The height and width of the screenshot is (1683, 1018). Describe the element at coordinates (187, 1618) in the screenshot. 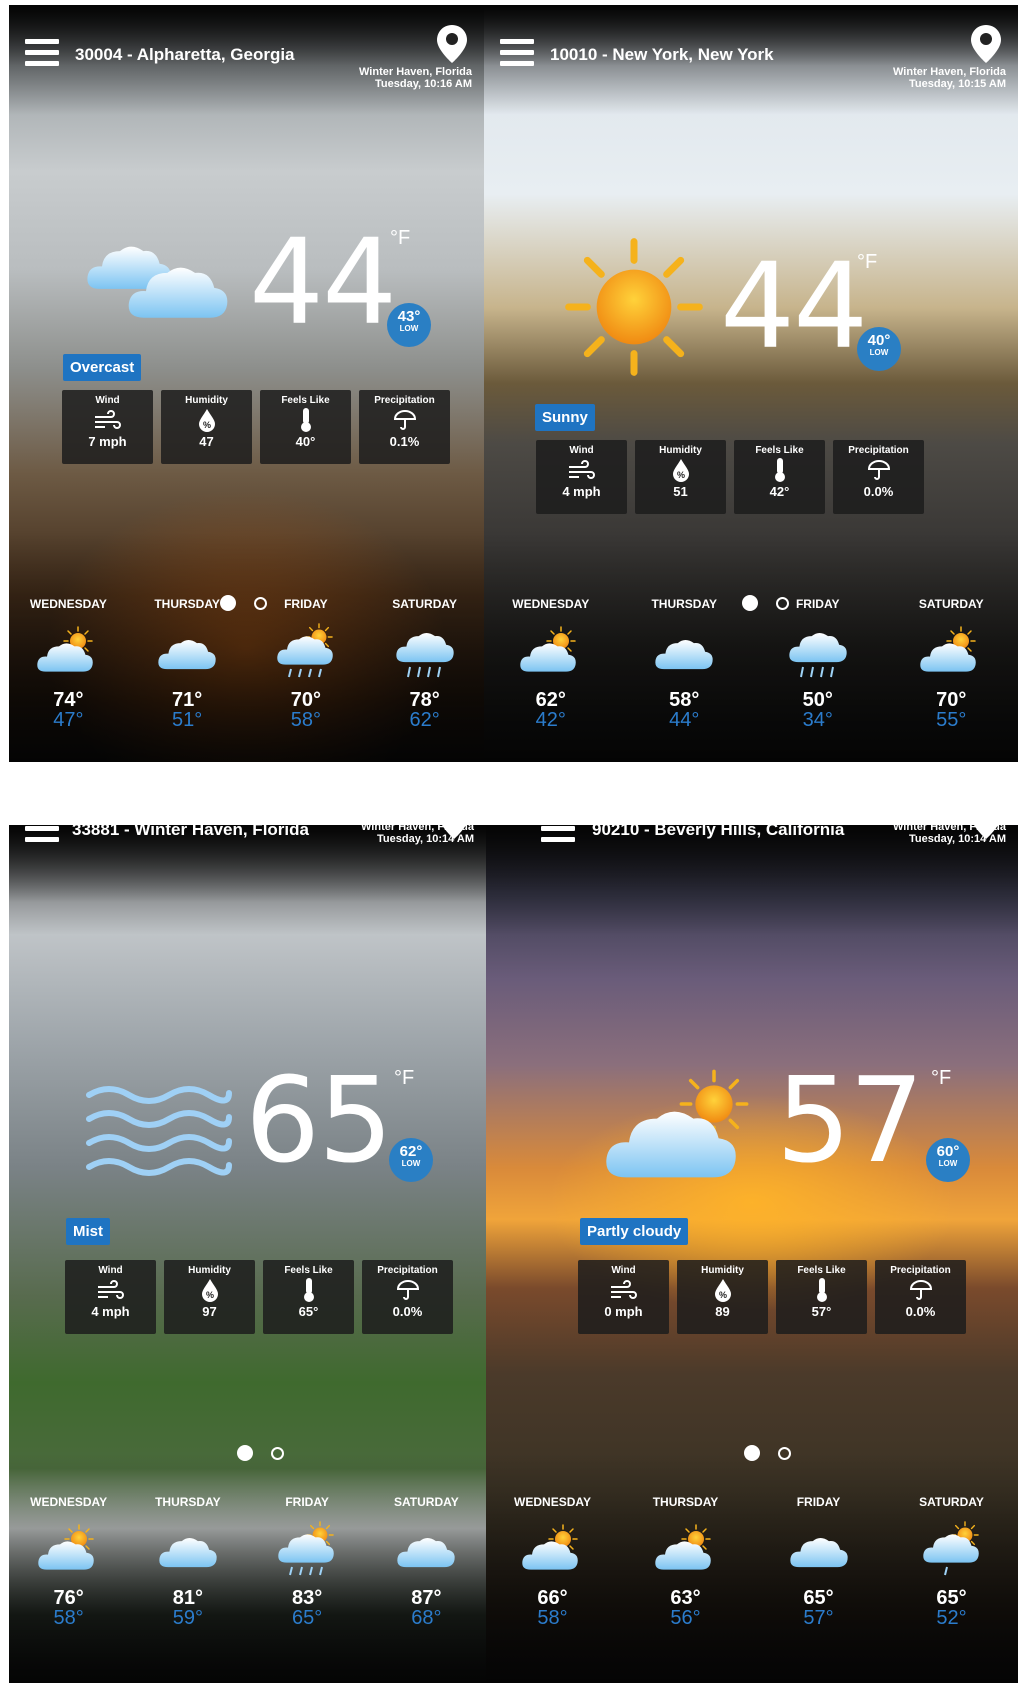

I see `forecast-low: 59°` at that location.